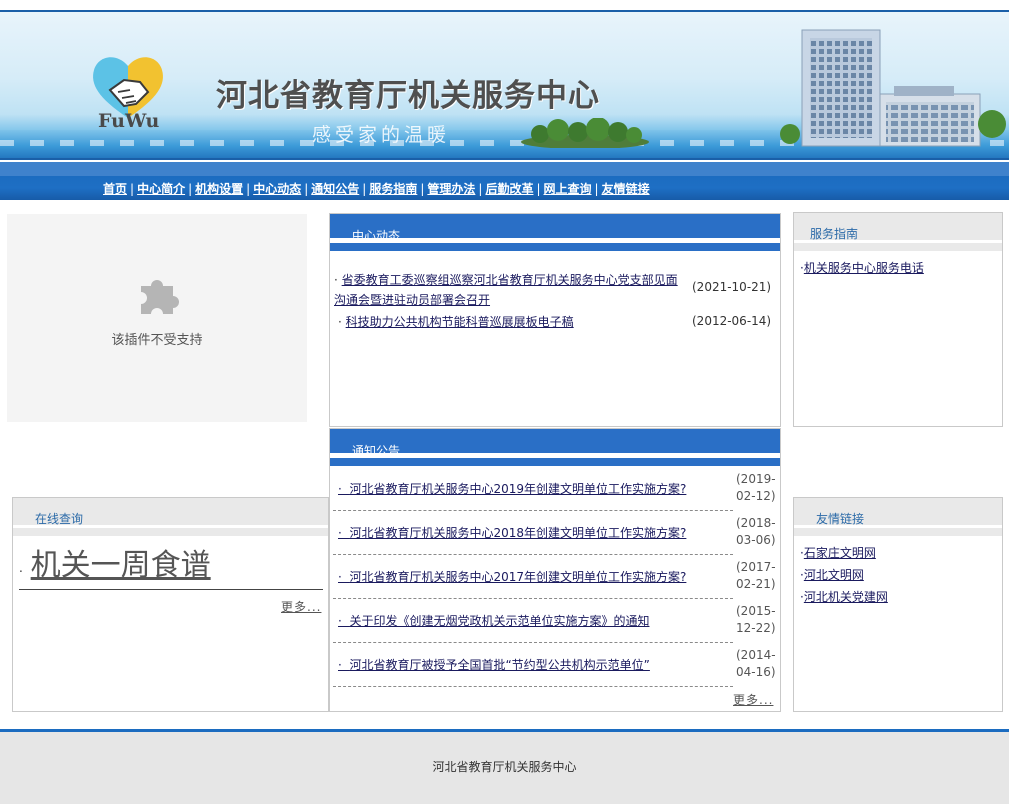 The width and height of the screenshot is (1009, 804). Describe the element at coordinates (898, 319) in the screenshot. I see `service-guide-panel: 服务指南 ·机关服务中心服务电话` at that location.